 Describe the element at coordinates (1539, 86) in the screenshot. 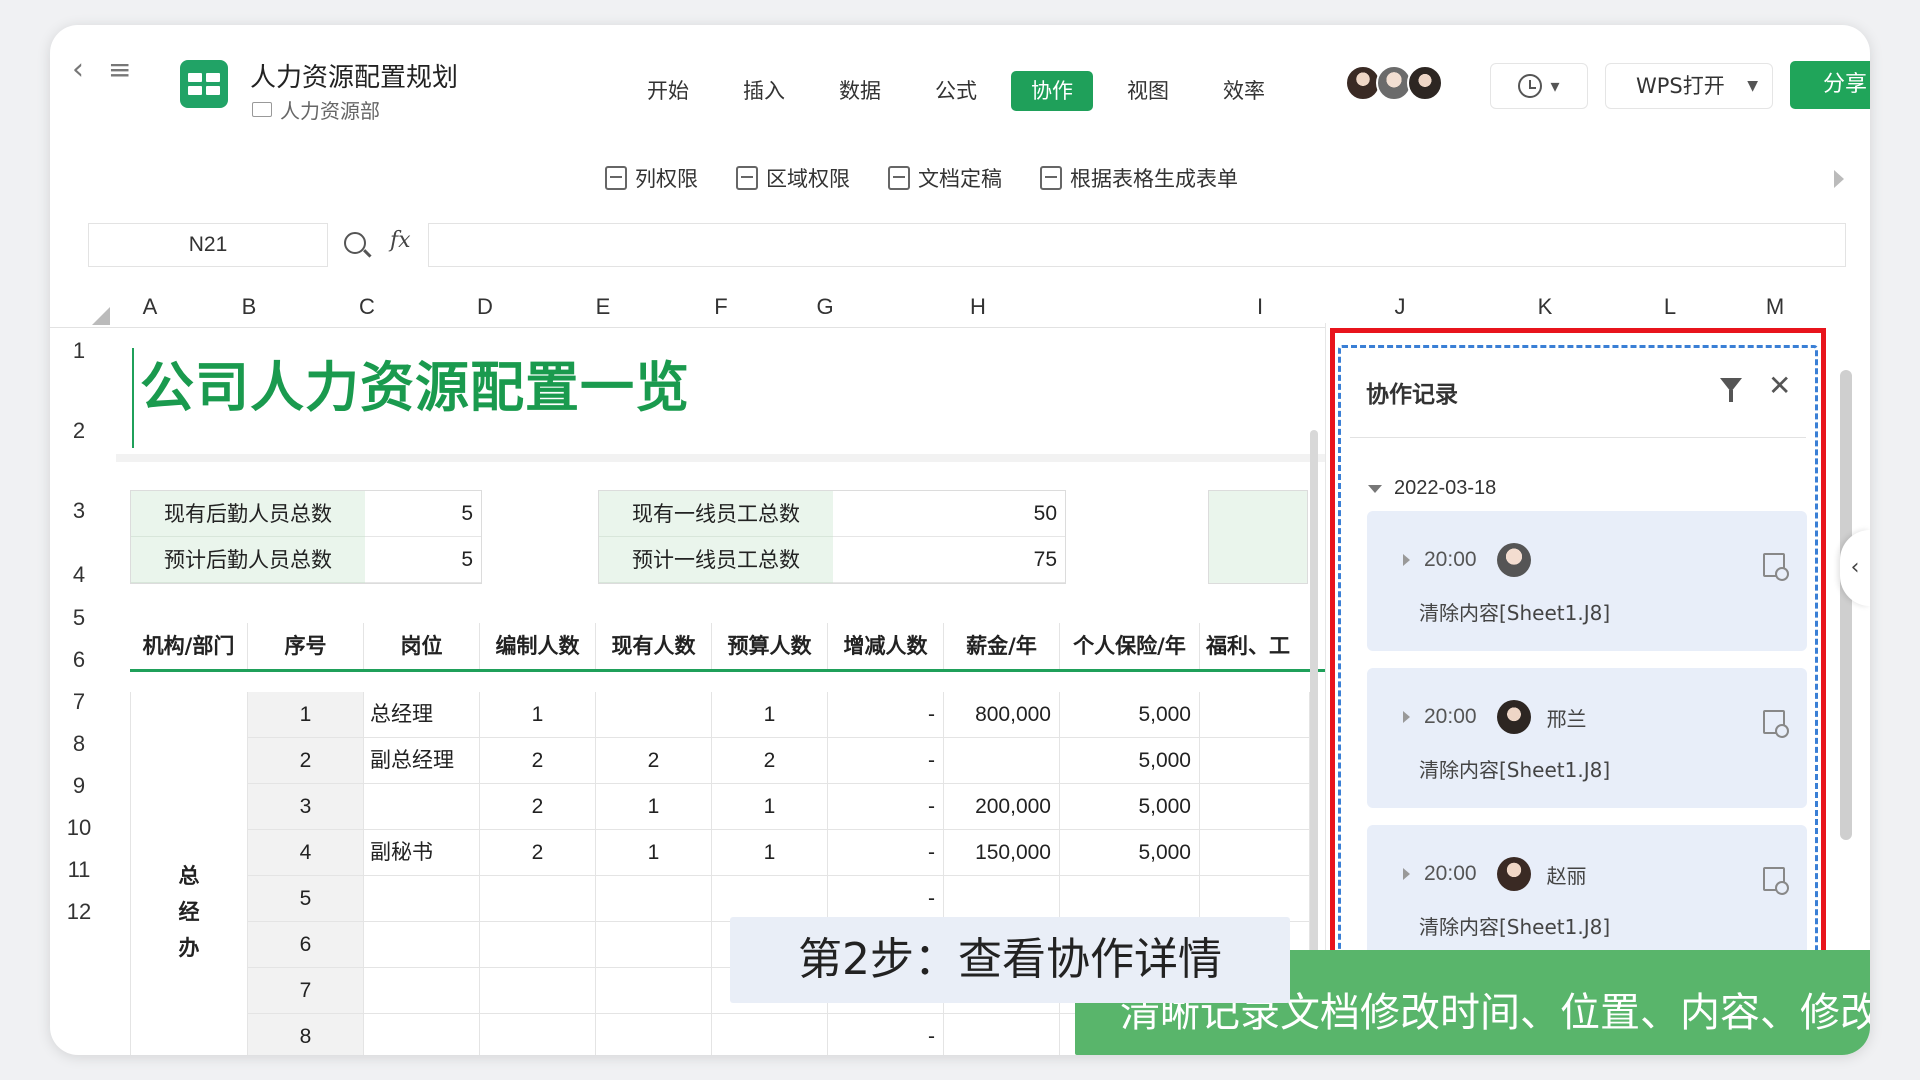

I see `history-button: ▾` at that location.